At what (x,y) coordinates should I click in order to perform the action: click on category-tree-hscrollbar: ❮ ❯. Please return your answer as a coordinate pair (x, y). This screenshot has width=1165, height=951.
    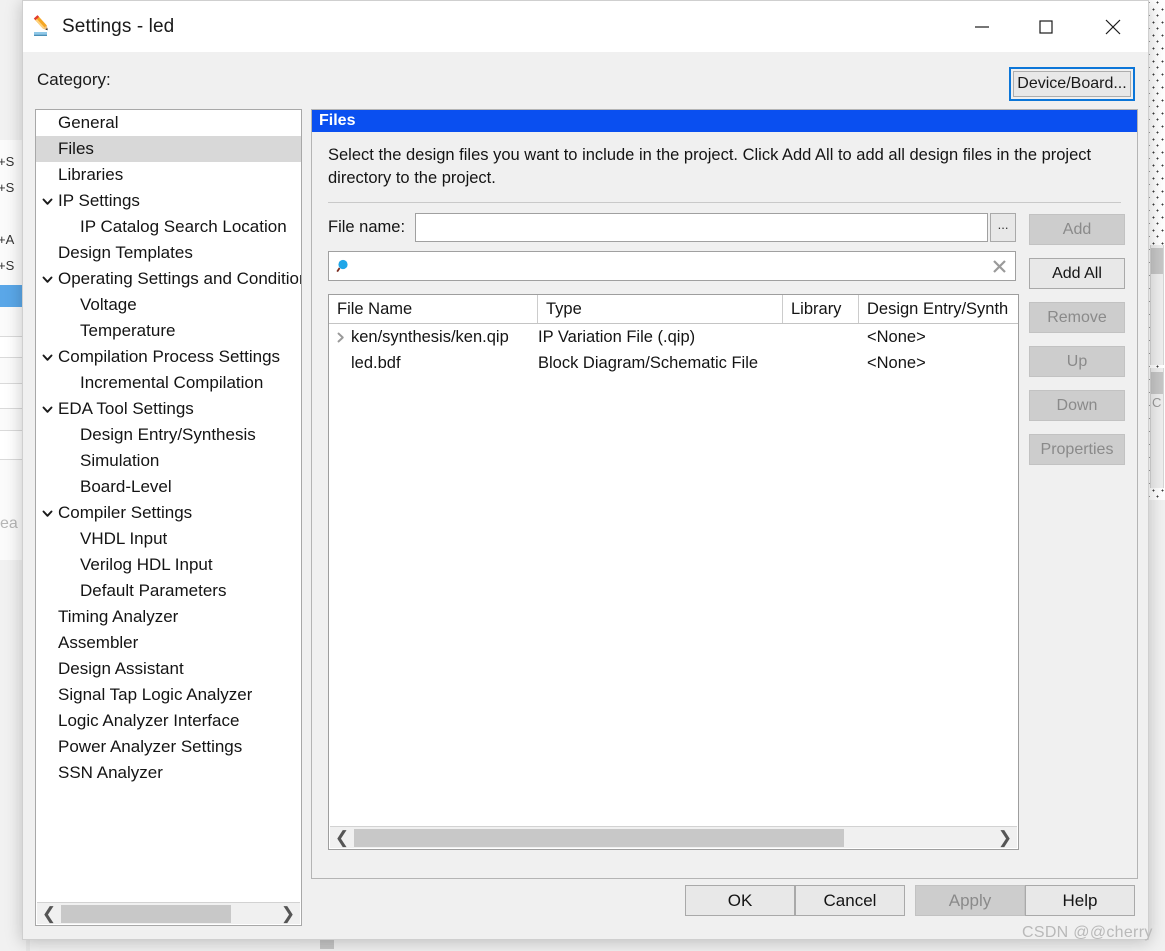
    Looking at the image, I should click on (168, 913).